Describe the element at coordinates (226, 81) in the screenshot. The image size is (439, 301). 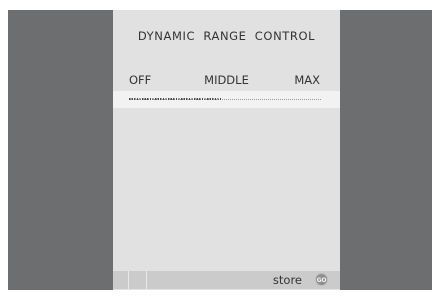
I see `range-labels: OFF MIDDLE MAX` at that location.